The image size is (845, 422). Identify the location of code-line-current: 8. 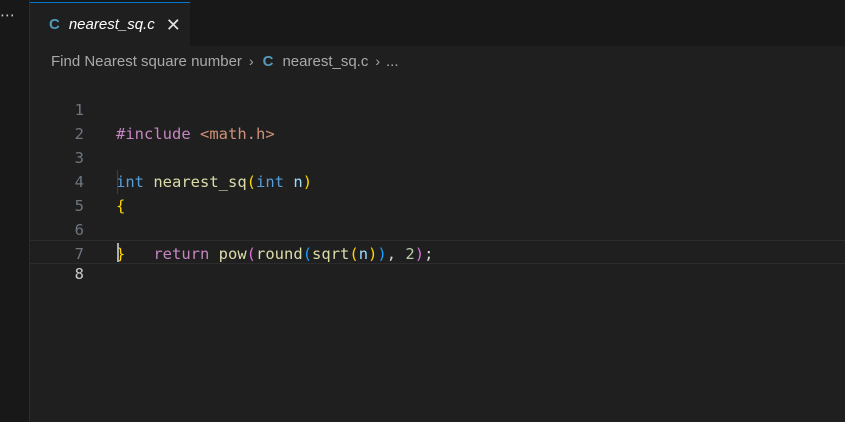
(437, 261).